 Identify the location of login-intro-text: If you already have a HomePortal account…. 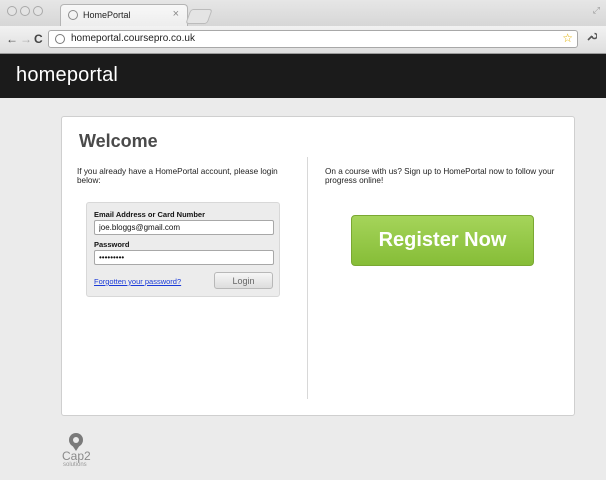
(177, 176).